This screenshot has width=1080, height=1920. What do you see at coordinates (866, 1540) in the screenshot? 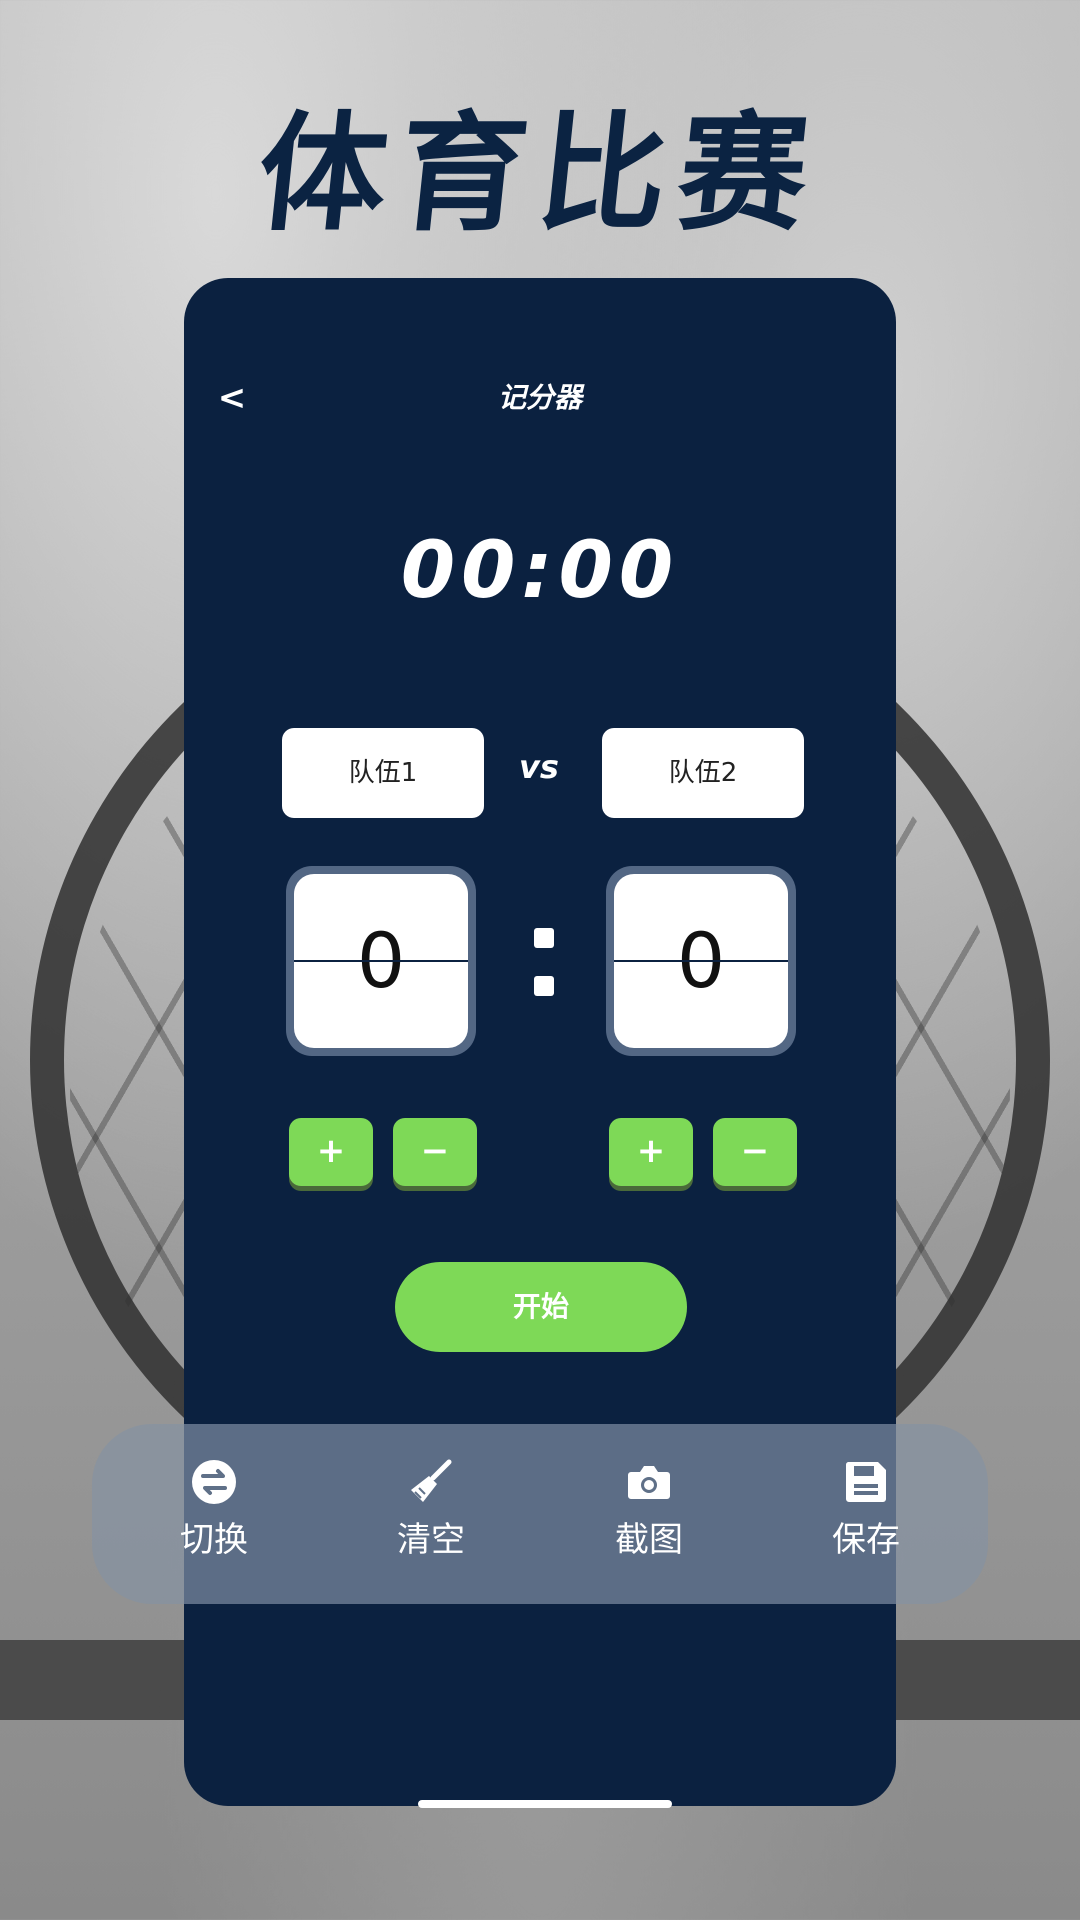
I see `save-label: 保存` at bounding box center [866, 1540].